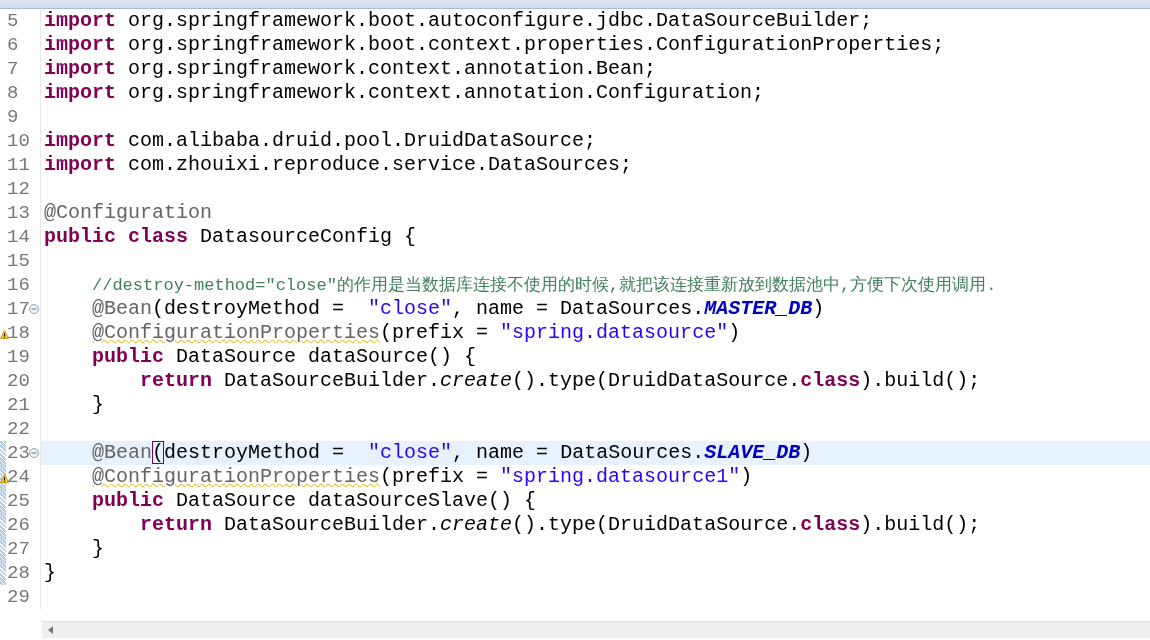  What do you see at coordinates (614, 332) in the screenshot?
I see `string-literal: "spring.datasource"` at bounding box center [614, 332].